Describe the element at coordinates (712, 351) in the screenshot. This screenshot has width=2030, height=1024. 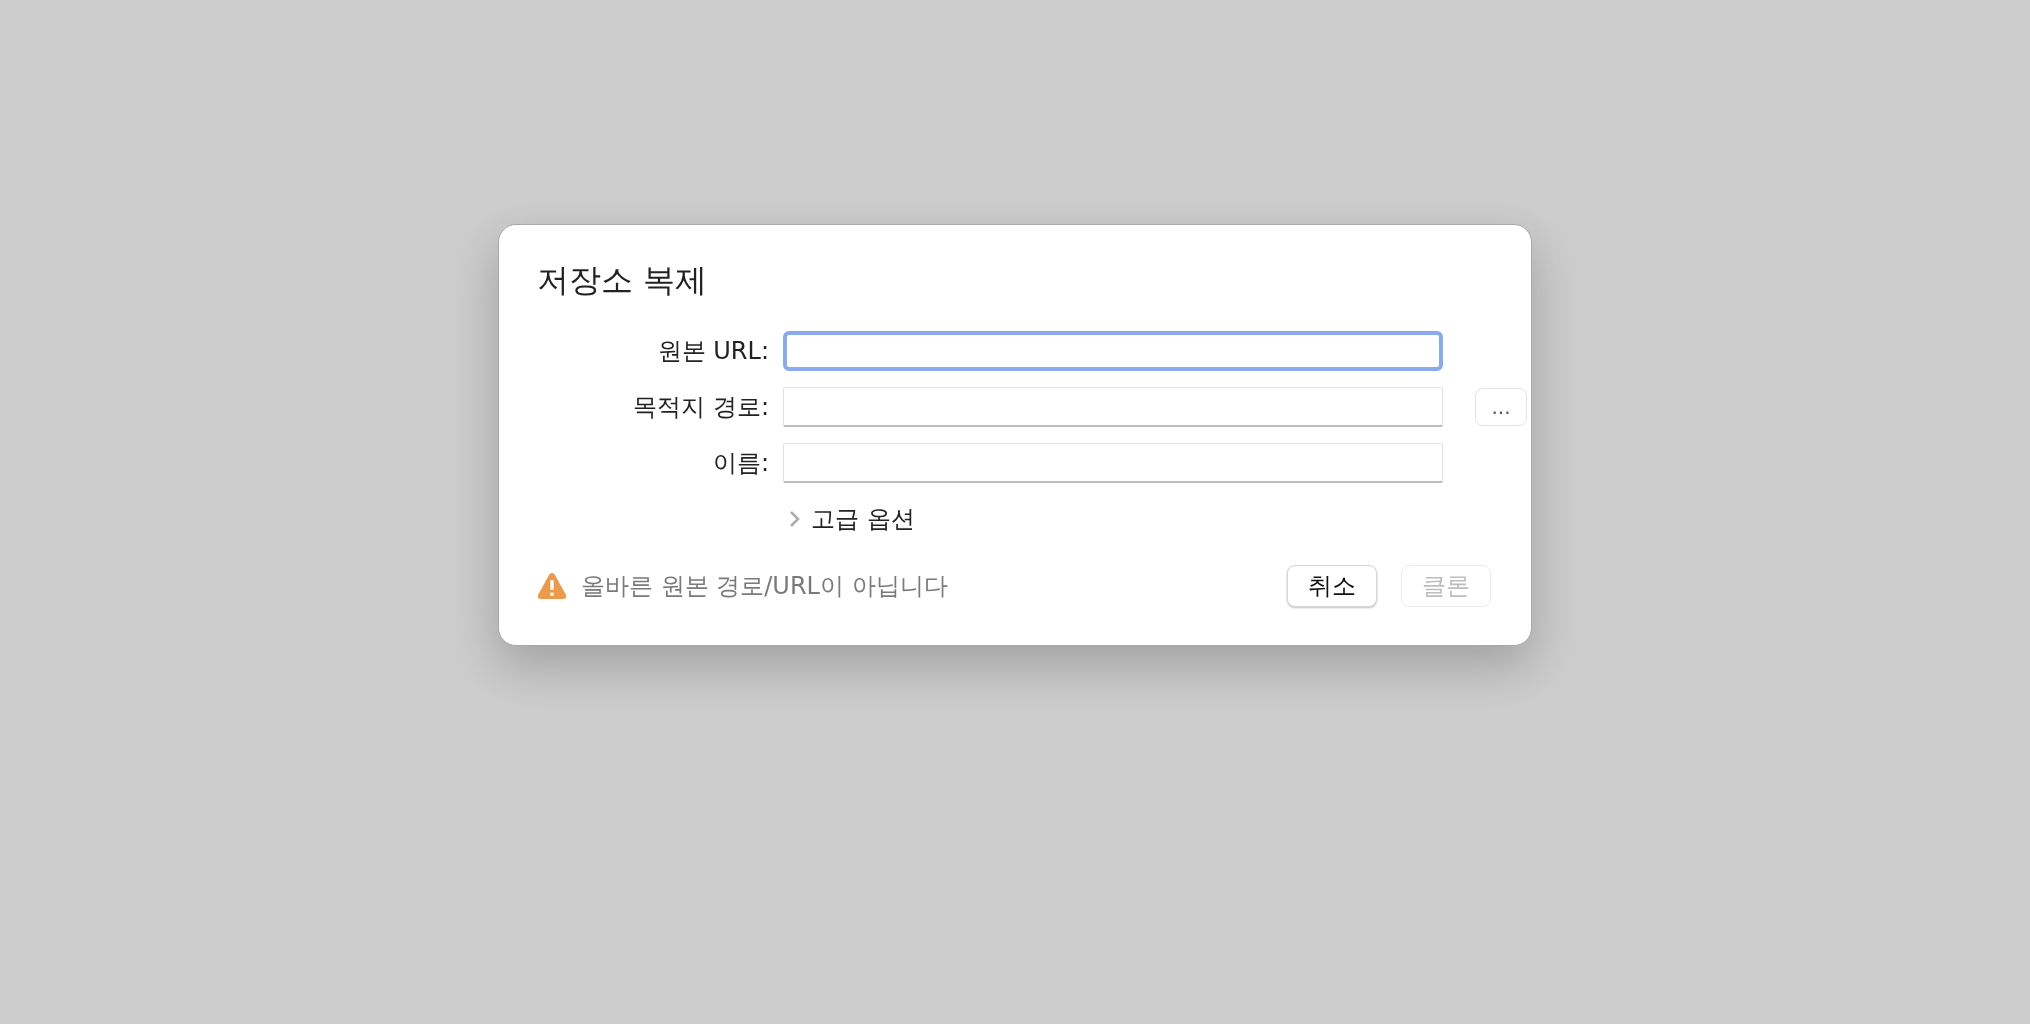
I see `field-label: 원본 URL:` at that location.